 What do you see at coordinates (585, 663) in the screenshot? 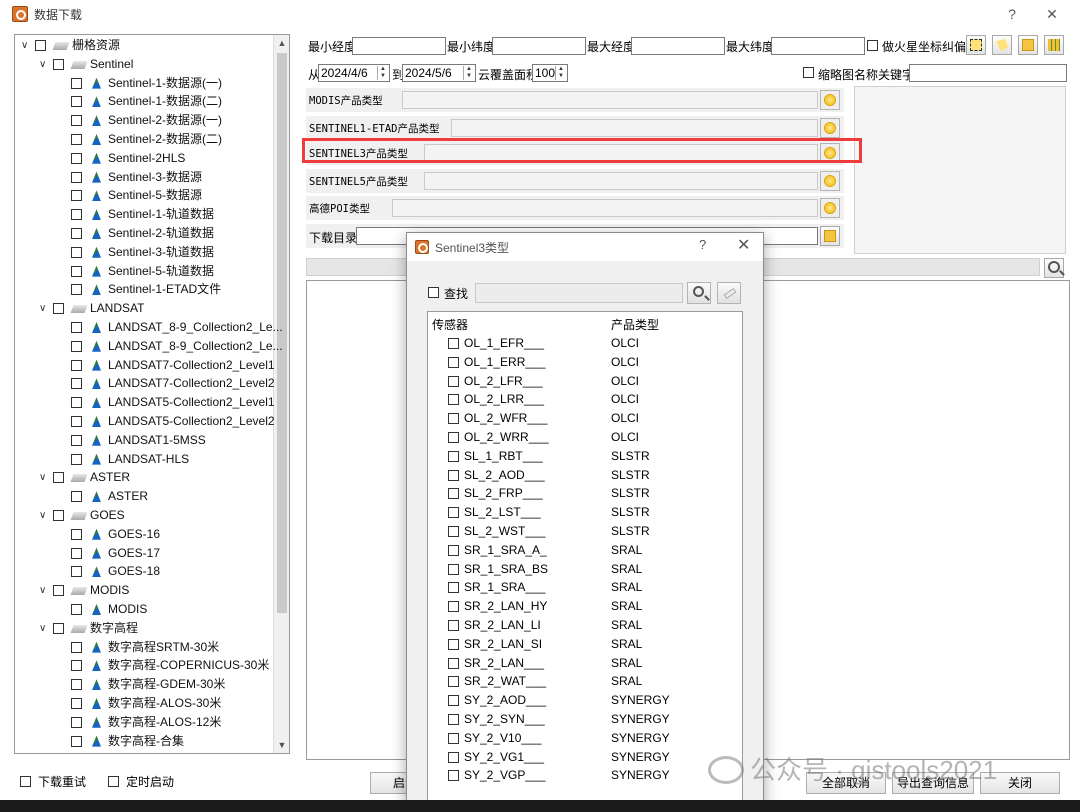
I see `sensor-row: SR_2_LAN___ SRAL` at bounding box center [585, 663].